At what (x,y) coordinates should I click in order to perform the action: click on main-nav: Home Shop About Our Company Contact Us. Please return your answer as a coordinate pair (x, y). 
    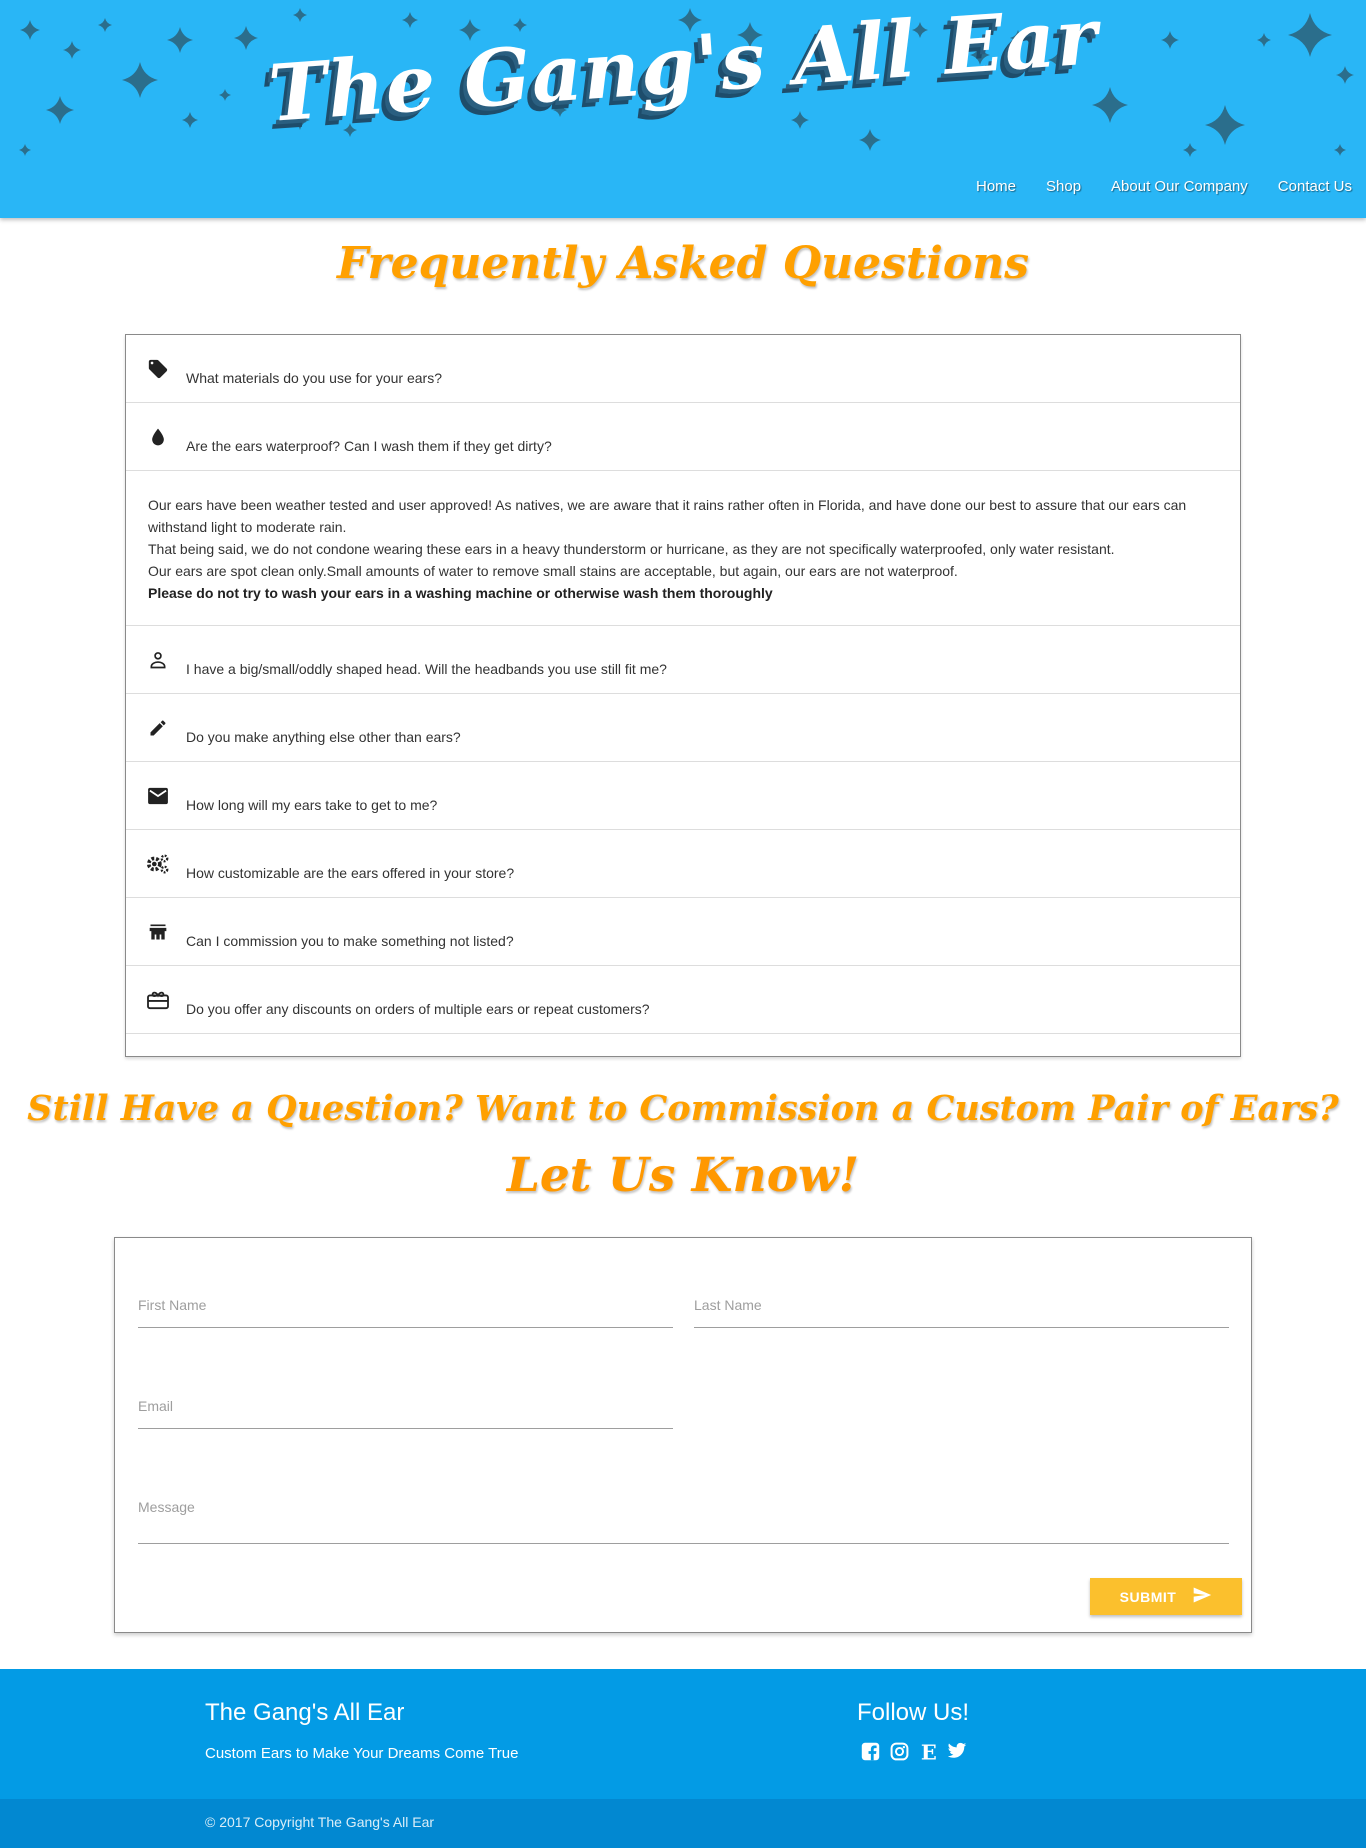
    Looking at the image, I should click on (1164, 186).